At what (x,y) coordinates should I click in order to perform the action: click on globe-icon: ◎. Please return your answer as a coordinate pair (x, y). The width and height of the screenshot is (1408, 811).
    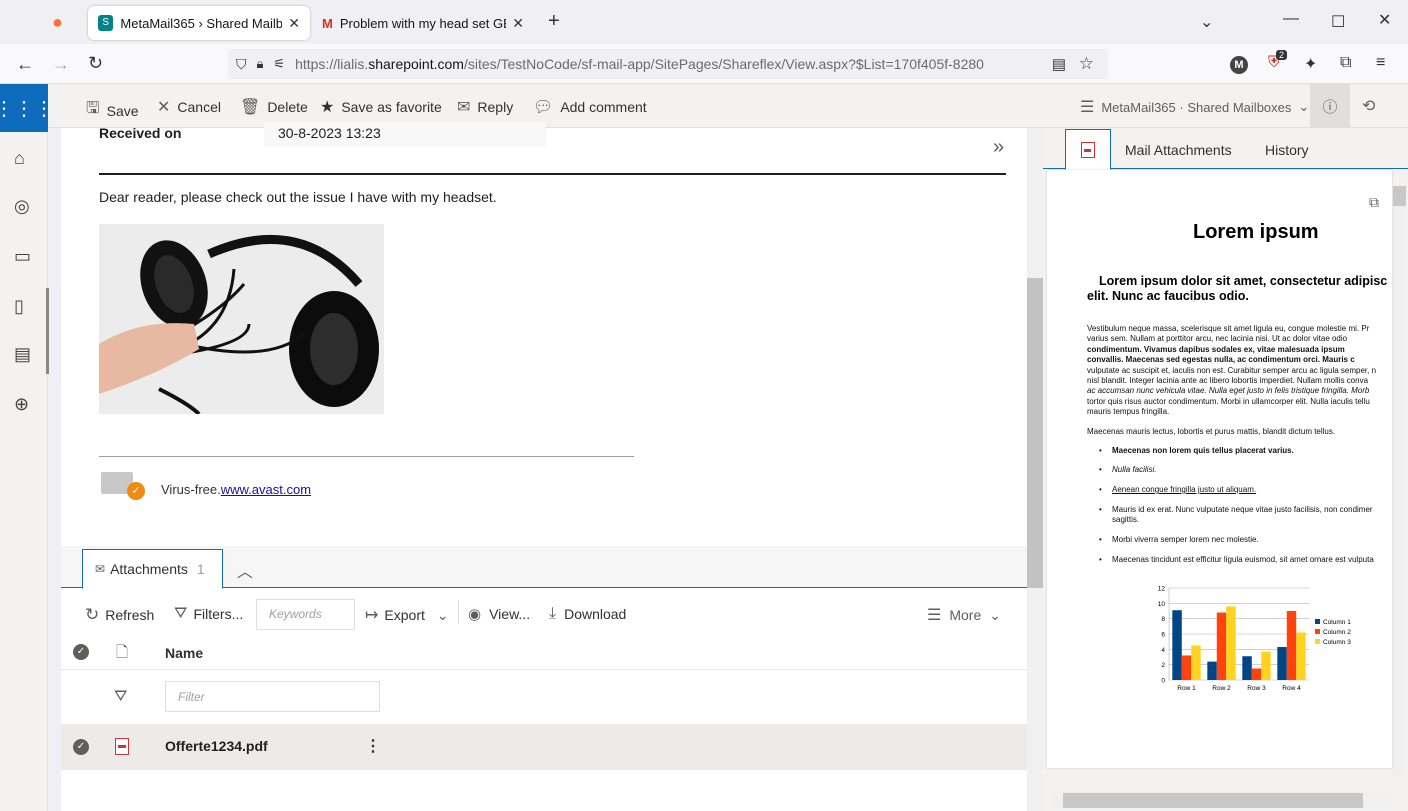
    Looking at the image, I should click on (22, 206).